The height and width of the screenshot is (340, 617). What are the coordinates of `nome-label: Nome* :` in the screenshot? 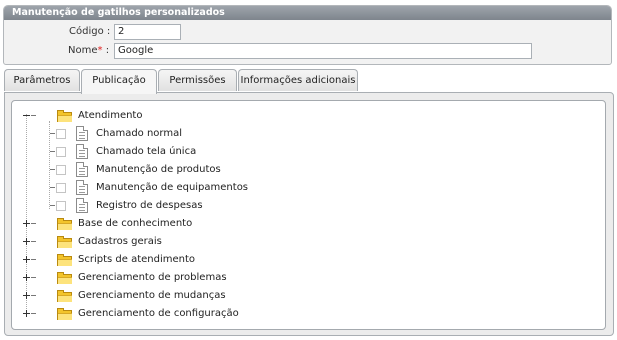 It's located at (89, 50).